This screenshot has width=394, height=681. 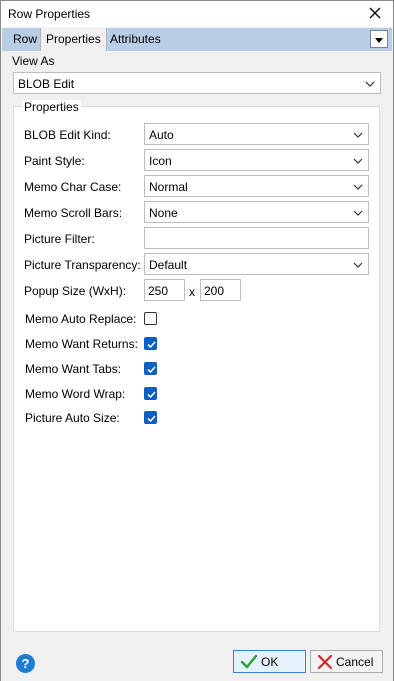 I want to click on help-icon: ?, so click(x=25, y=663).